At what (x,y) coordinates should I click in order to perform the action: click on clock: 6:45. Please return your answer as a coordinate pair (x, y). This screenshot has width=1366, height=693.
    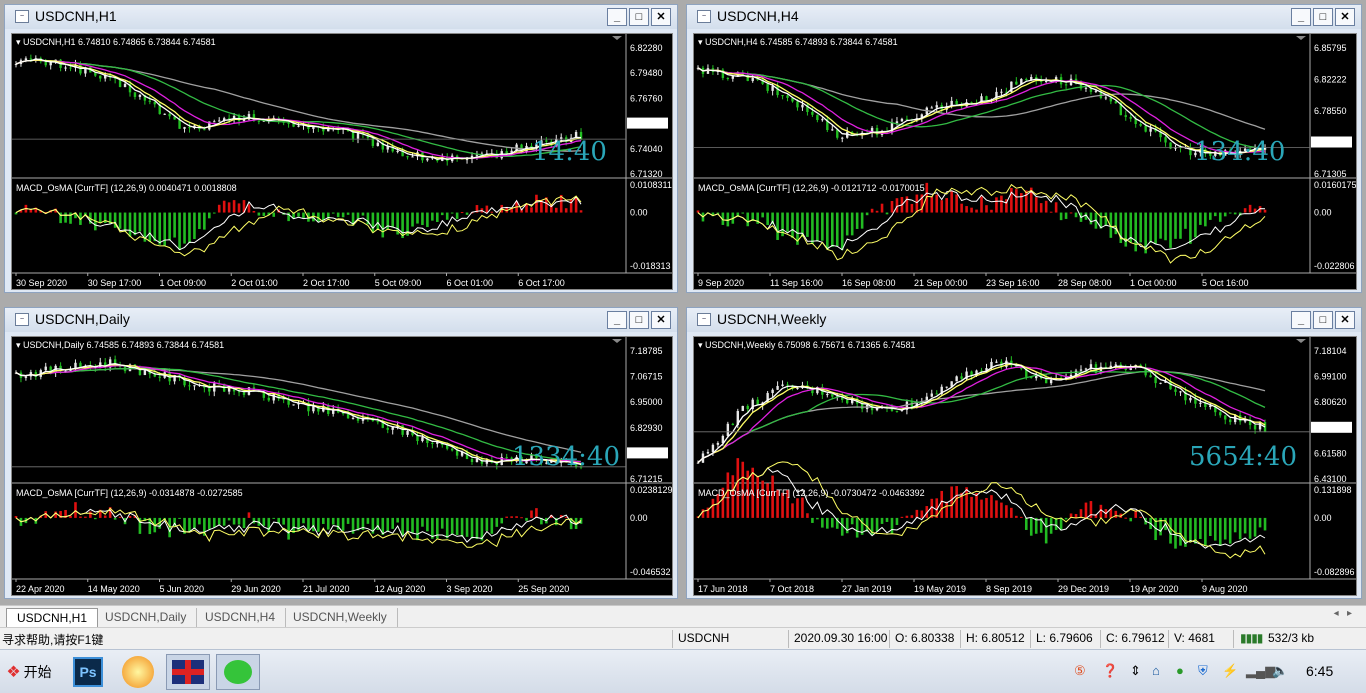
    Looking at the image, I should click on (1319, 671).